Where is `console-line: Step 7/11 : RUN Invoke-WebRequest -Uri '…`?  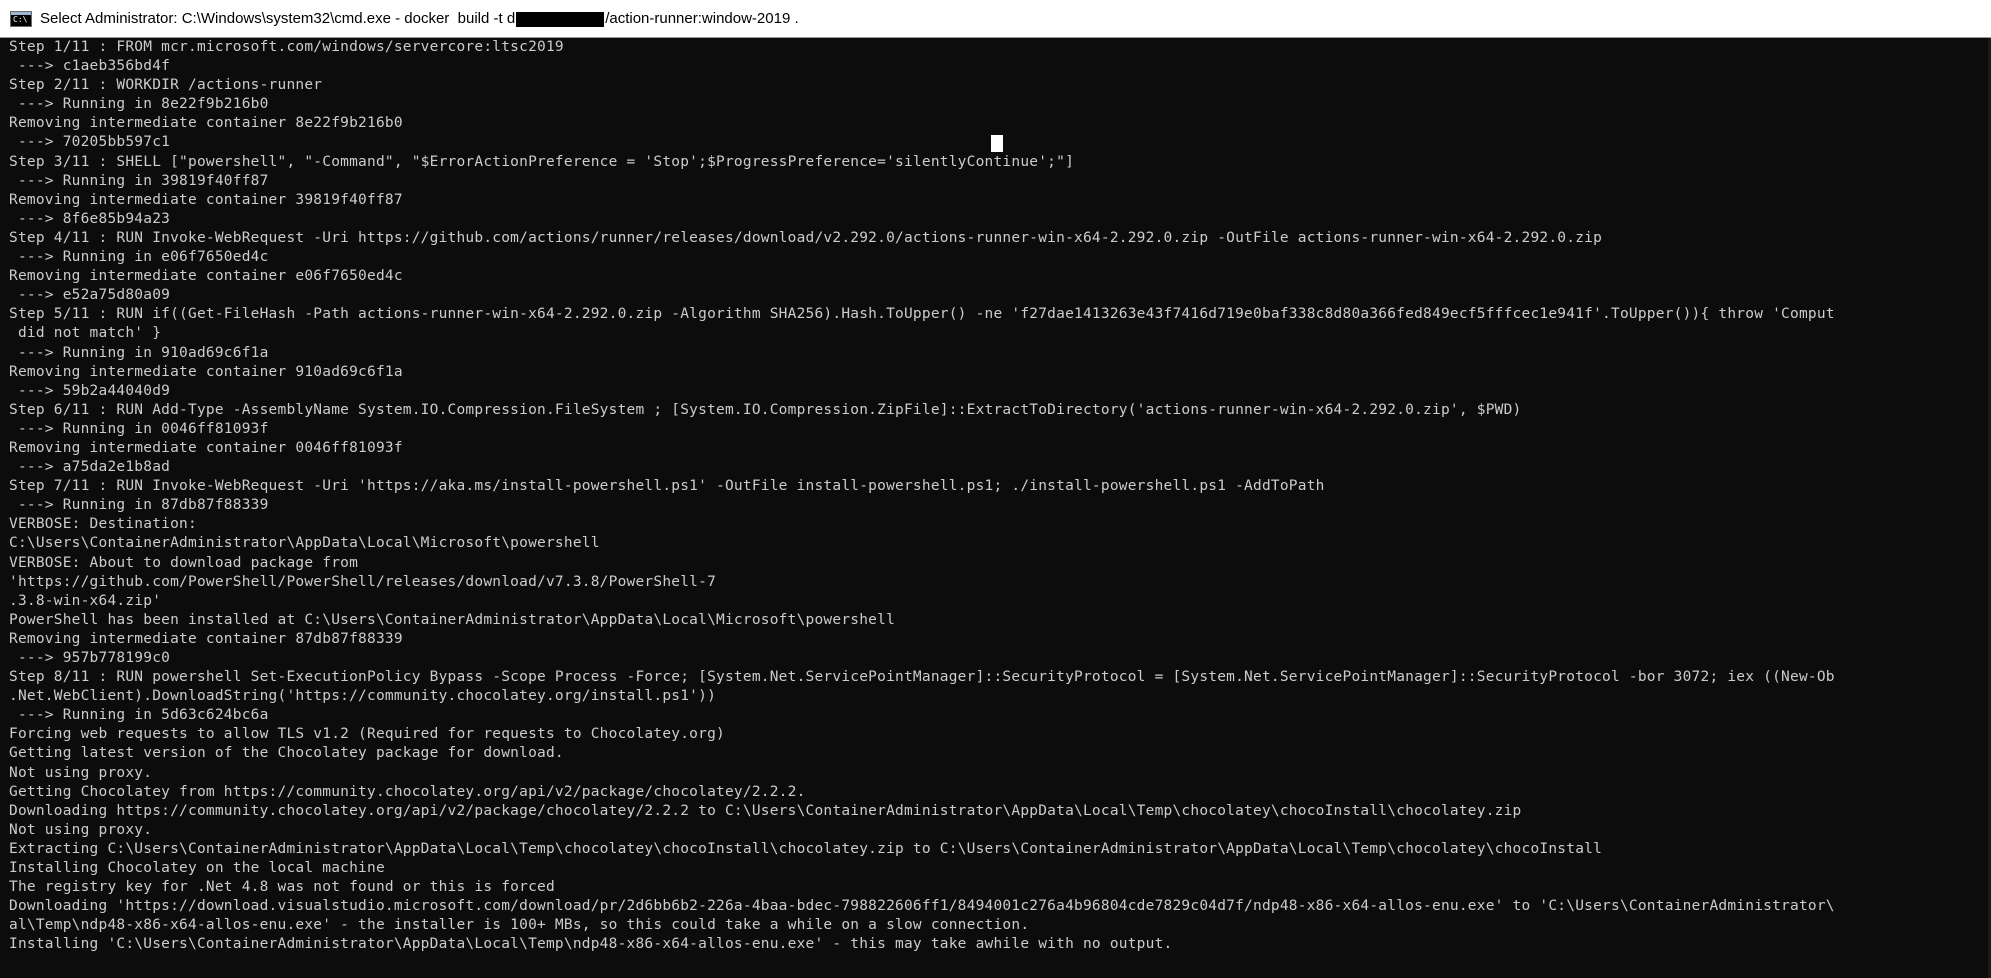 console-line: Step 7/11 : RUN Invoke-WebRequest -Uri '… is located at coordinates (667, 486).